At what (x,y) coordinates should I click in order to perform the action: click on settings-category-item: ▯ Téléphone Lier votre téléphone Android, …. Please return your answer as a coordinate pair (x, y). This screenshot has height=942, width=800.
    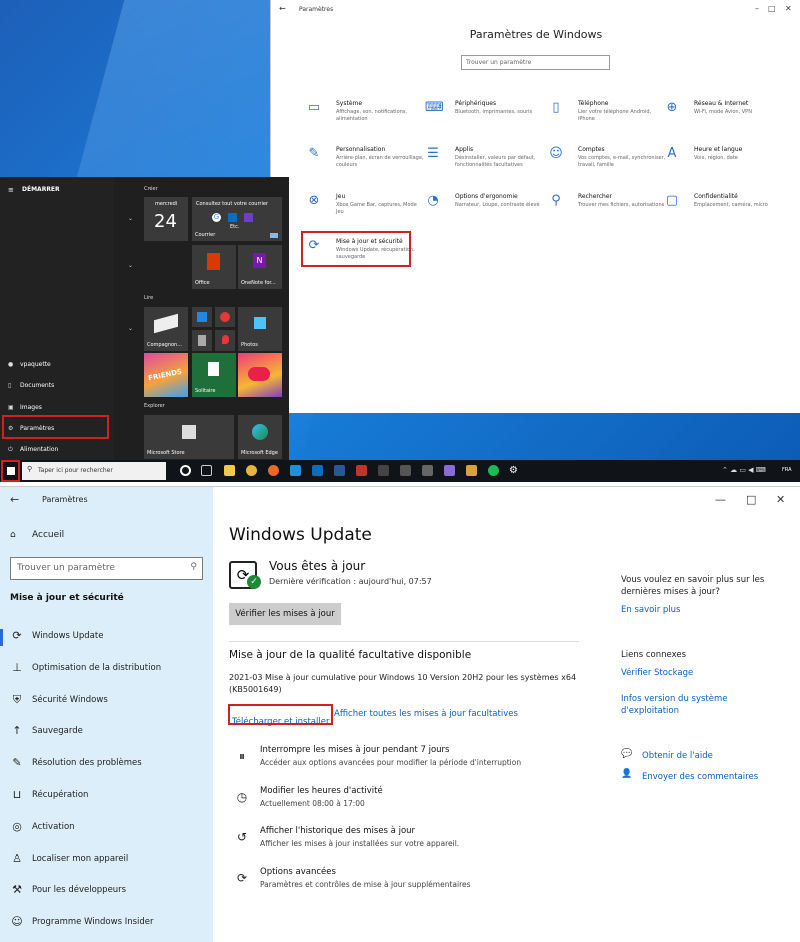
    Looking at the image, I should click on (608, 120).